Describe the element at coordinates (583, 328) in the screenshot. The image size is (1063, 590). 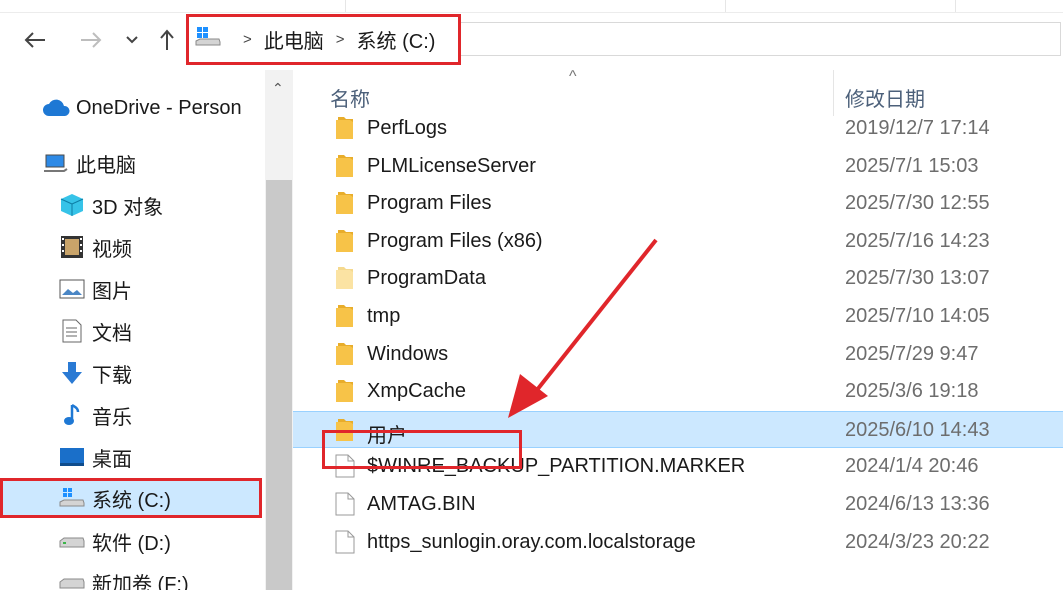
I see `annotation-arrow` at that location.